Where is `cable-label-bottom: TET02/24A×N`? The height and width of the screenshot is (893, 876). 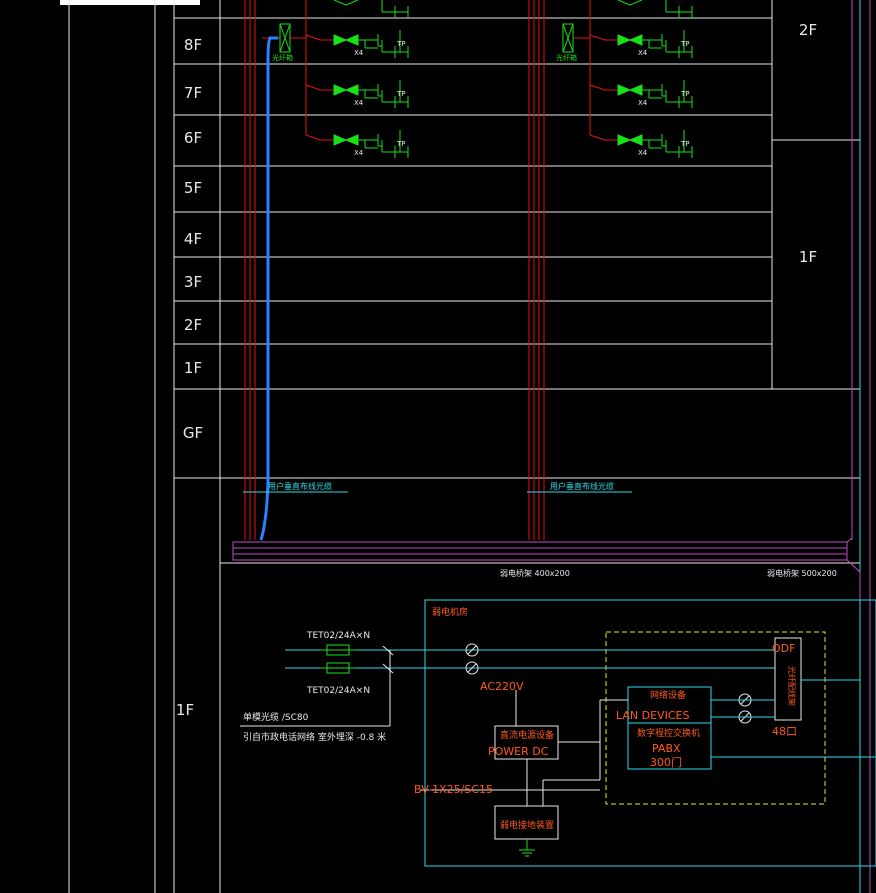
cable-label-bottom: TET02/24A×N is located at coordinates (338, 691).